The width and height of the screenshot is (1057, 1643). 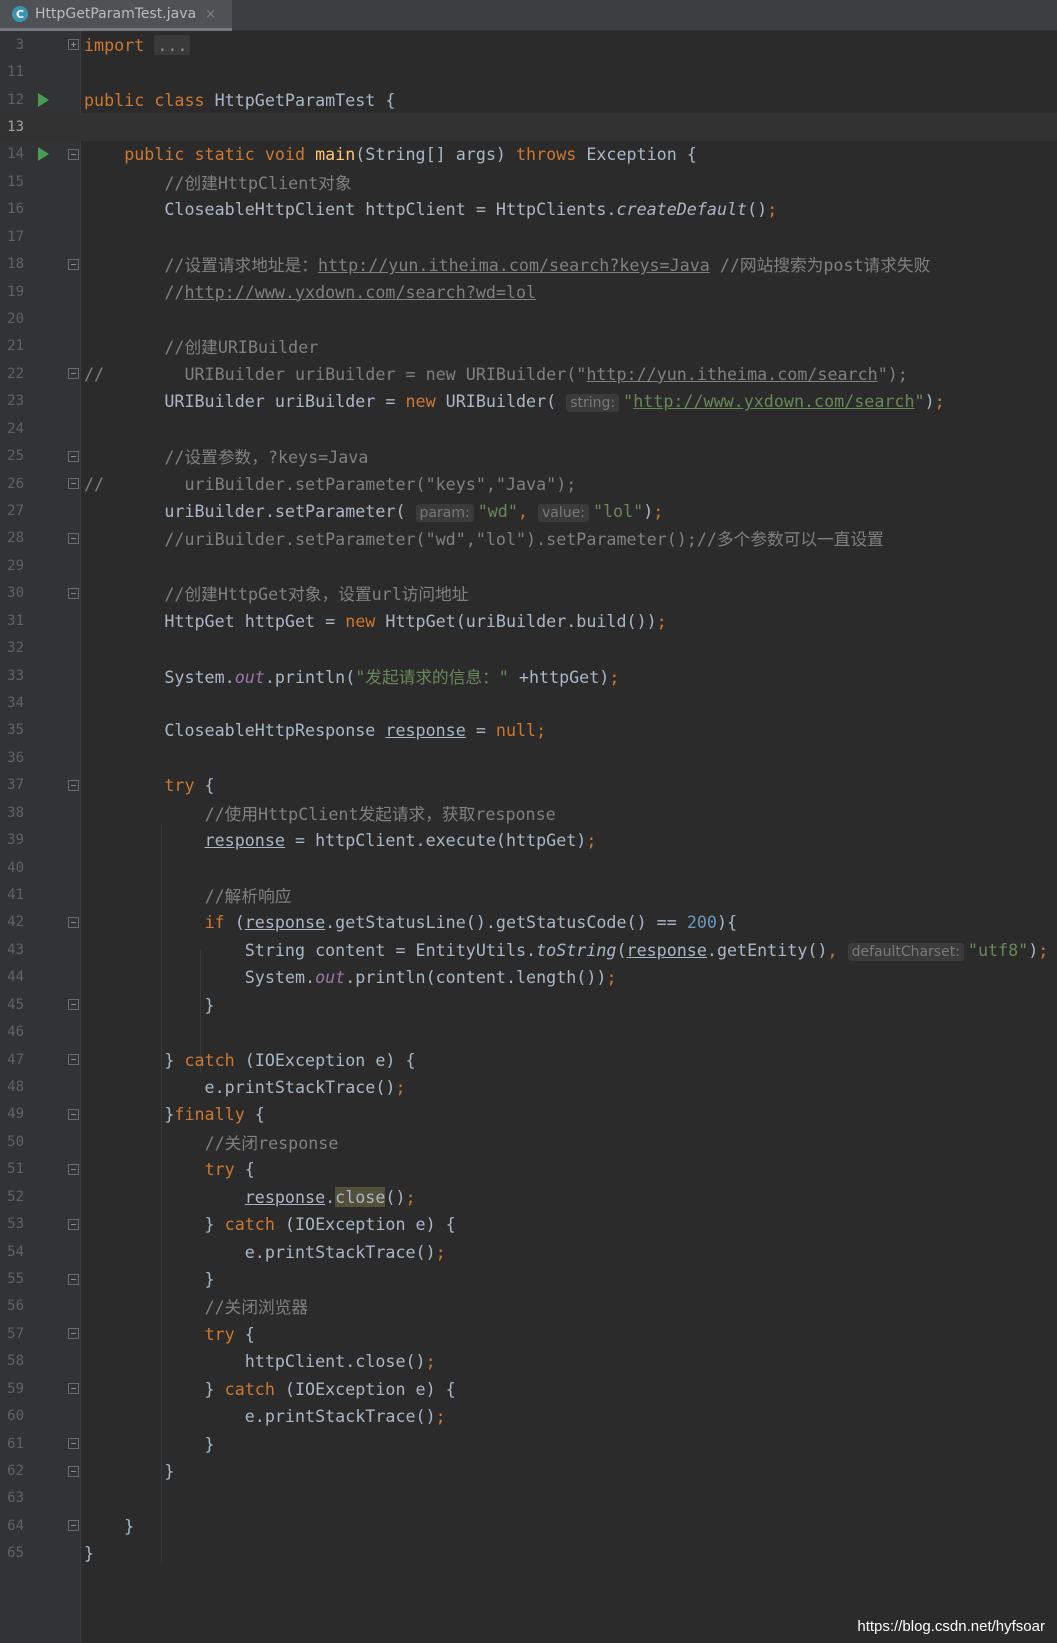 What do you see at coordinates (528, 867) in the screenshot?
I see `code-line: 40` at bounding box center [528, 867].